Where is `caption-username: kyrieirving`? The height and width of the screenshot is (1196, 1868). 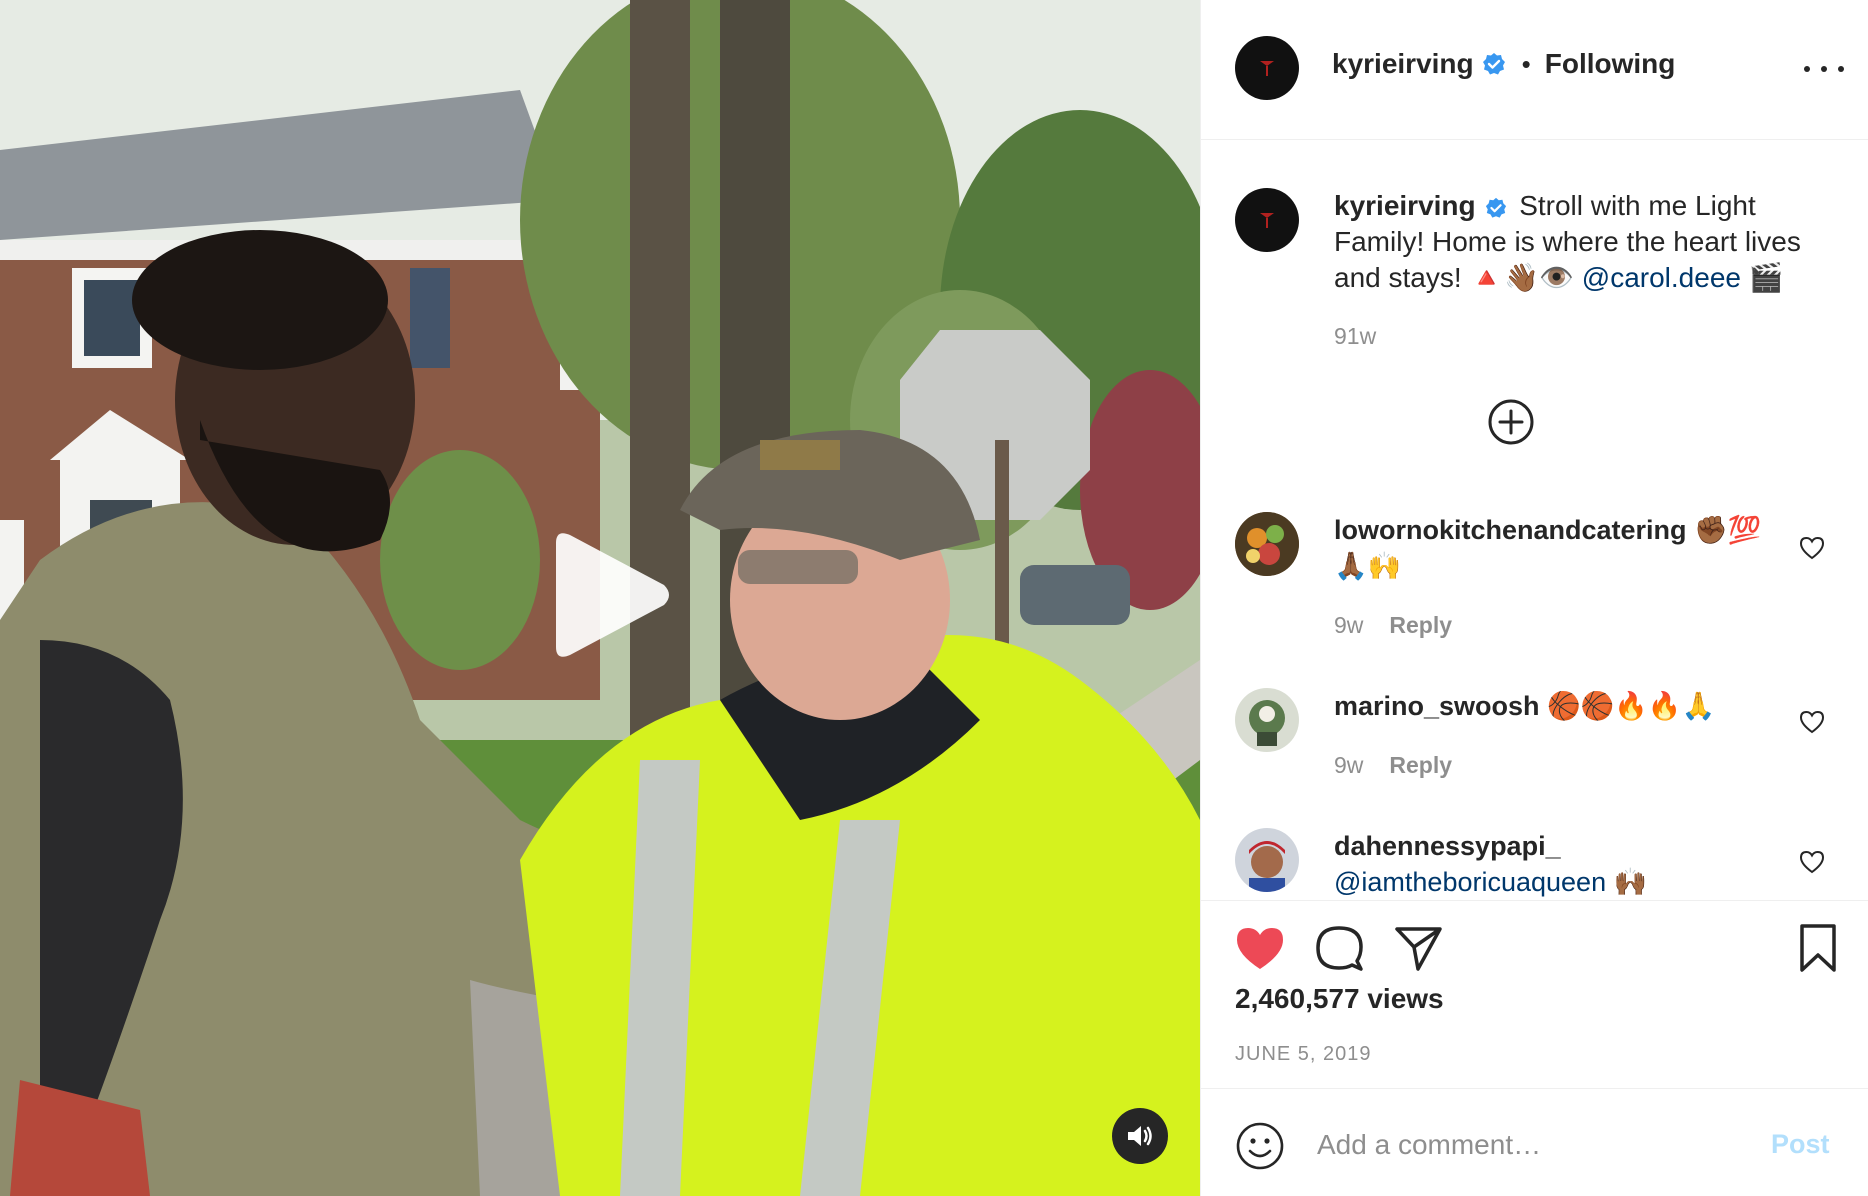
caption-username: kyrieirving is located at coordinates (1405, 205).